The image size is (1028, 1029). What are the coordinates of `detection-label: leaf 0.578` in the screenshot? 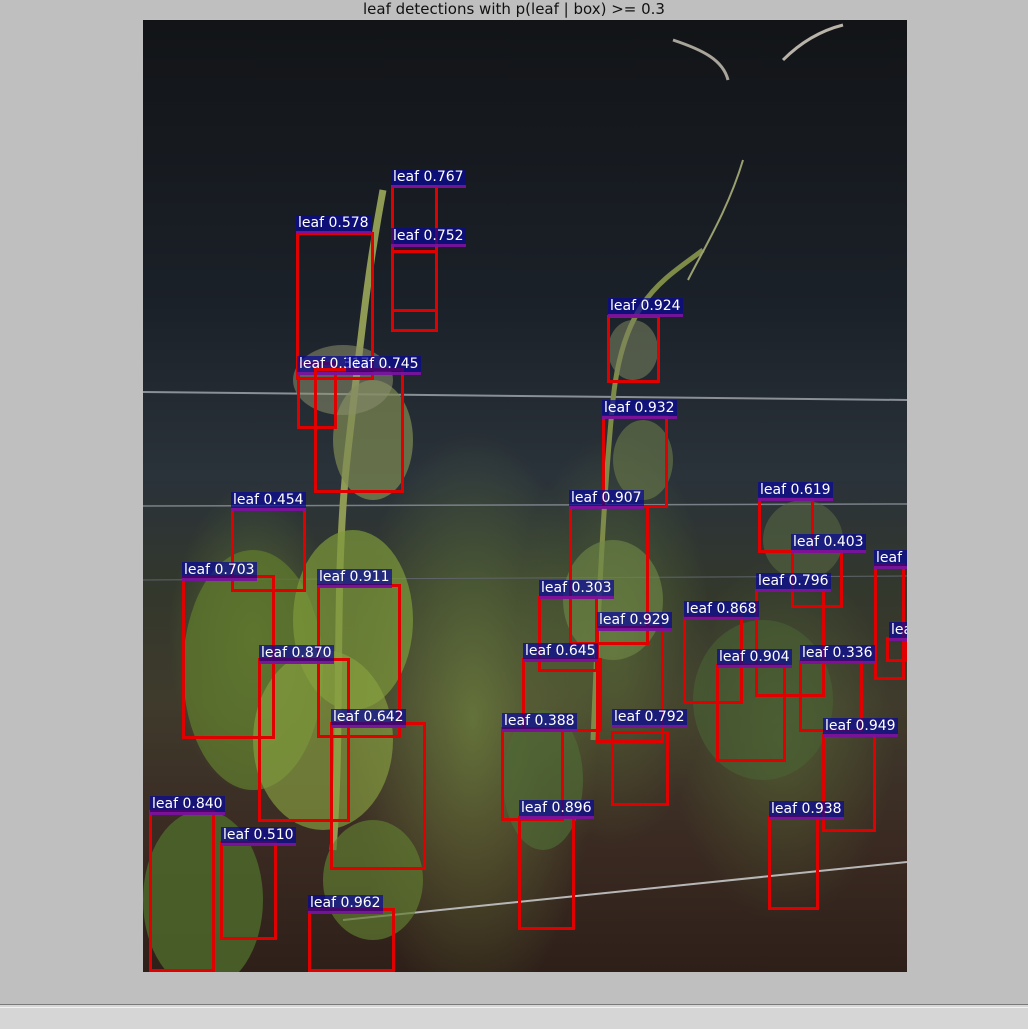 It's located at (333, 224).